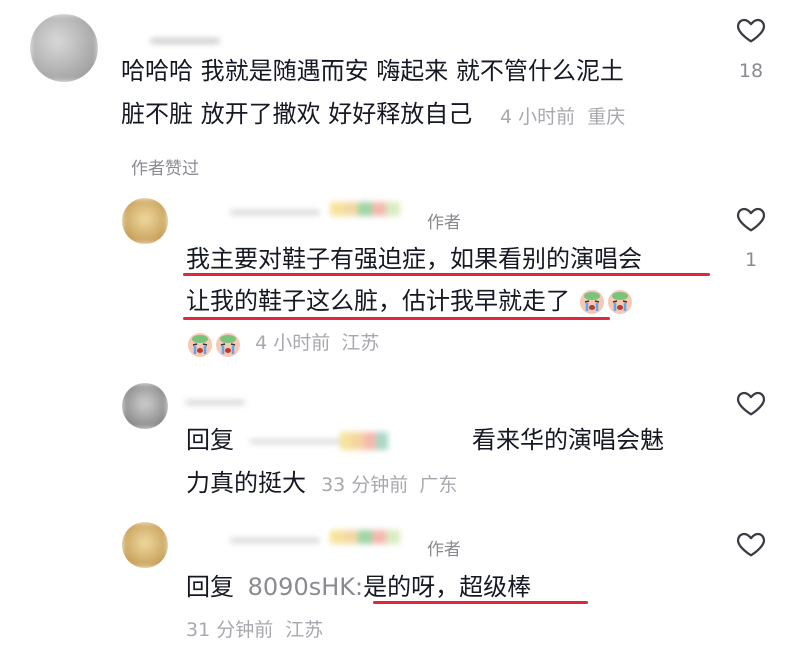 Image resolution: width=800 pixels, height=662 pixels. Describe the element at coordinates (456, 440) in the screenshot. I see `comment-text-line: 回复 看来华的演唱会魅` at that location.